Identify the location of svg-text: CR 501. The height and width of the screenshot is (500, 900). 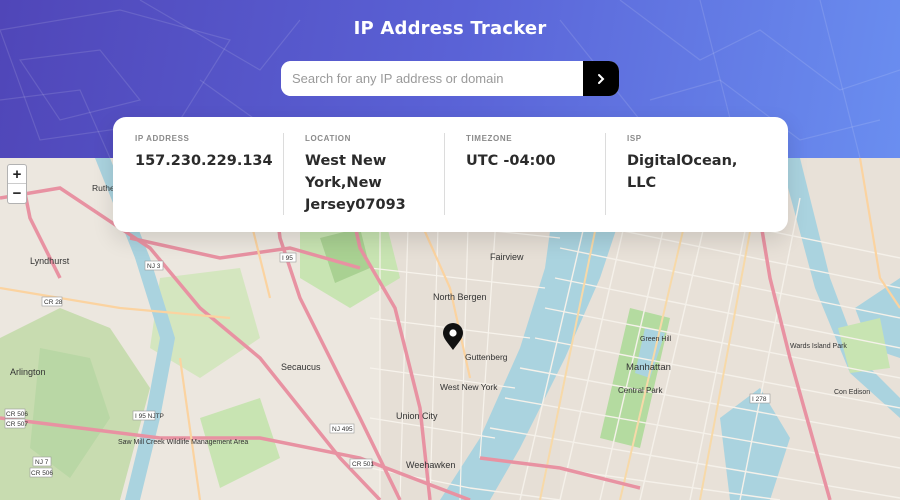
(363, 464).